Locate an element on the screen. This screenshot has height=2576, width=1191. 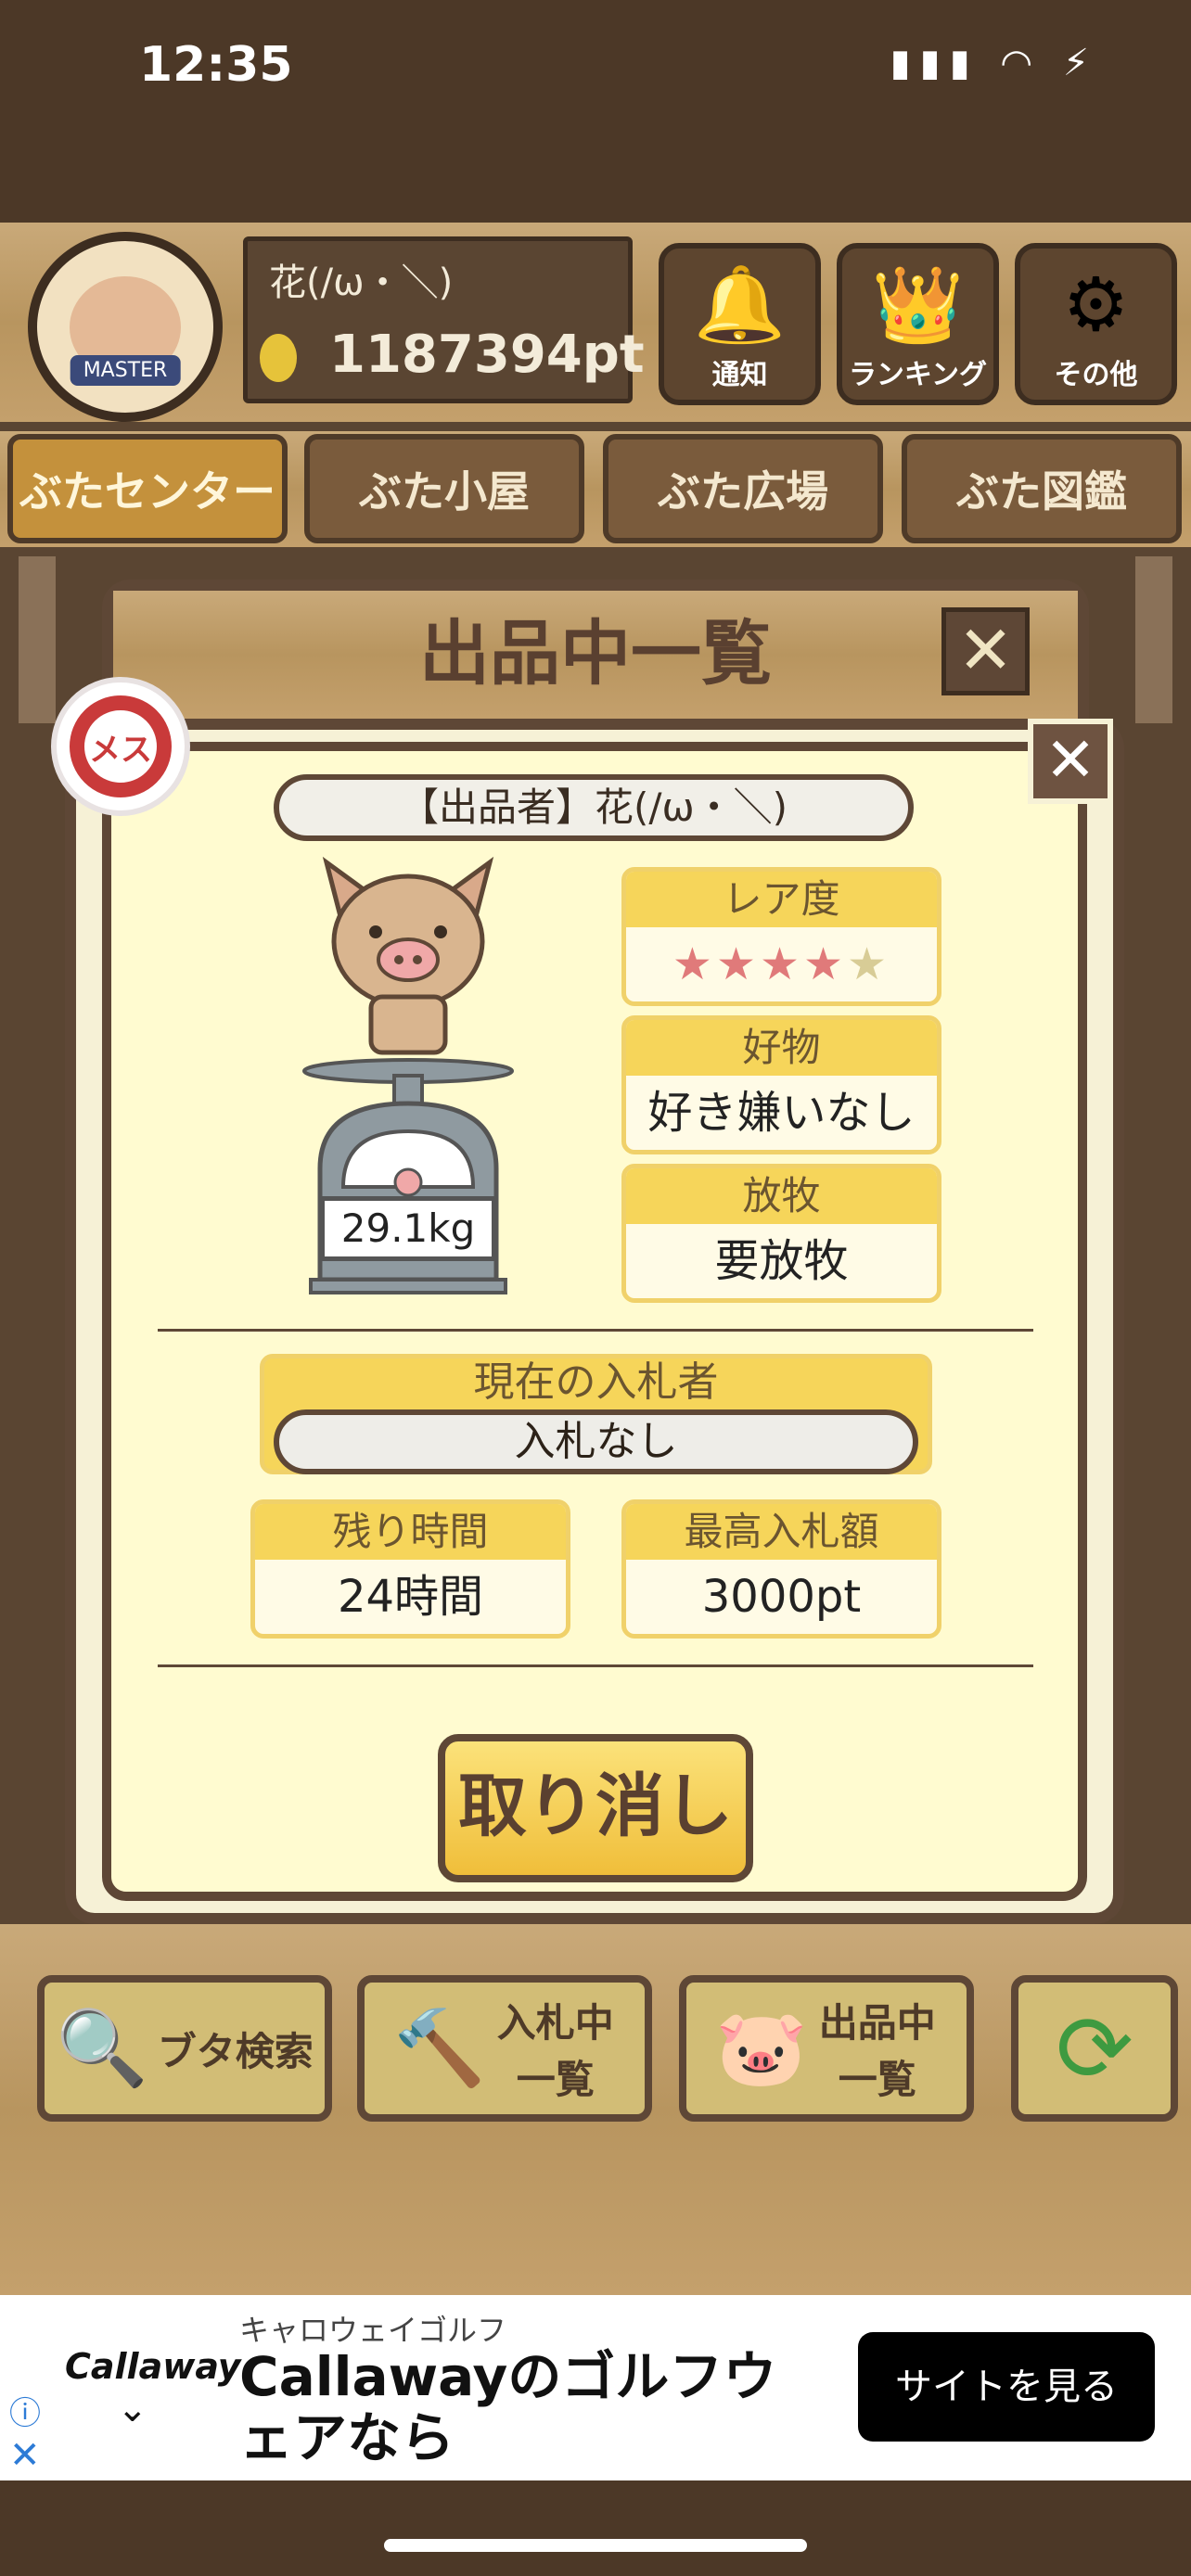
tab-buta-encyclopedia: ぶた図鑑 is located at coordinates (1042, 488).